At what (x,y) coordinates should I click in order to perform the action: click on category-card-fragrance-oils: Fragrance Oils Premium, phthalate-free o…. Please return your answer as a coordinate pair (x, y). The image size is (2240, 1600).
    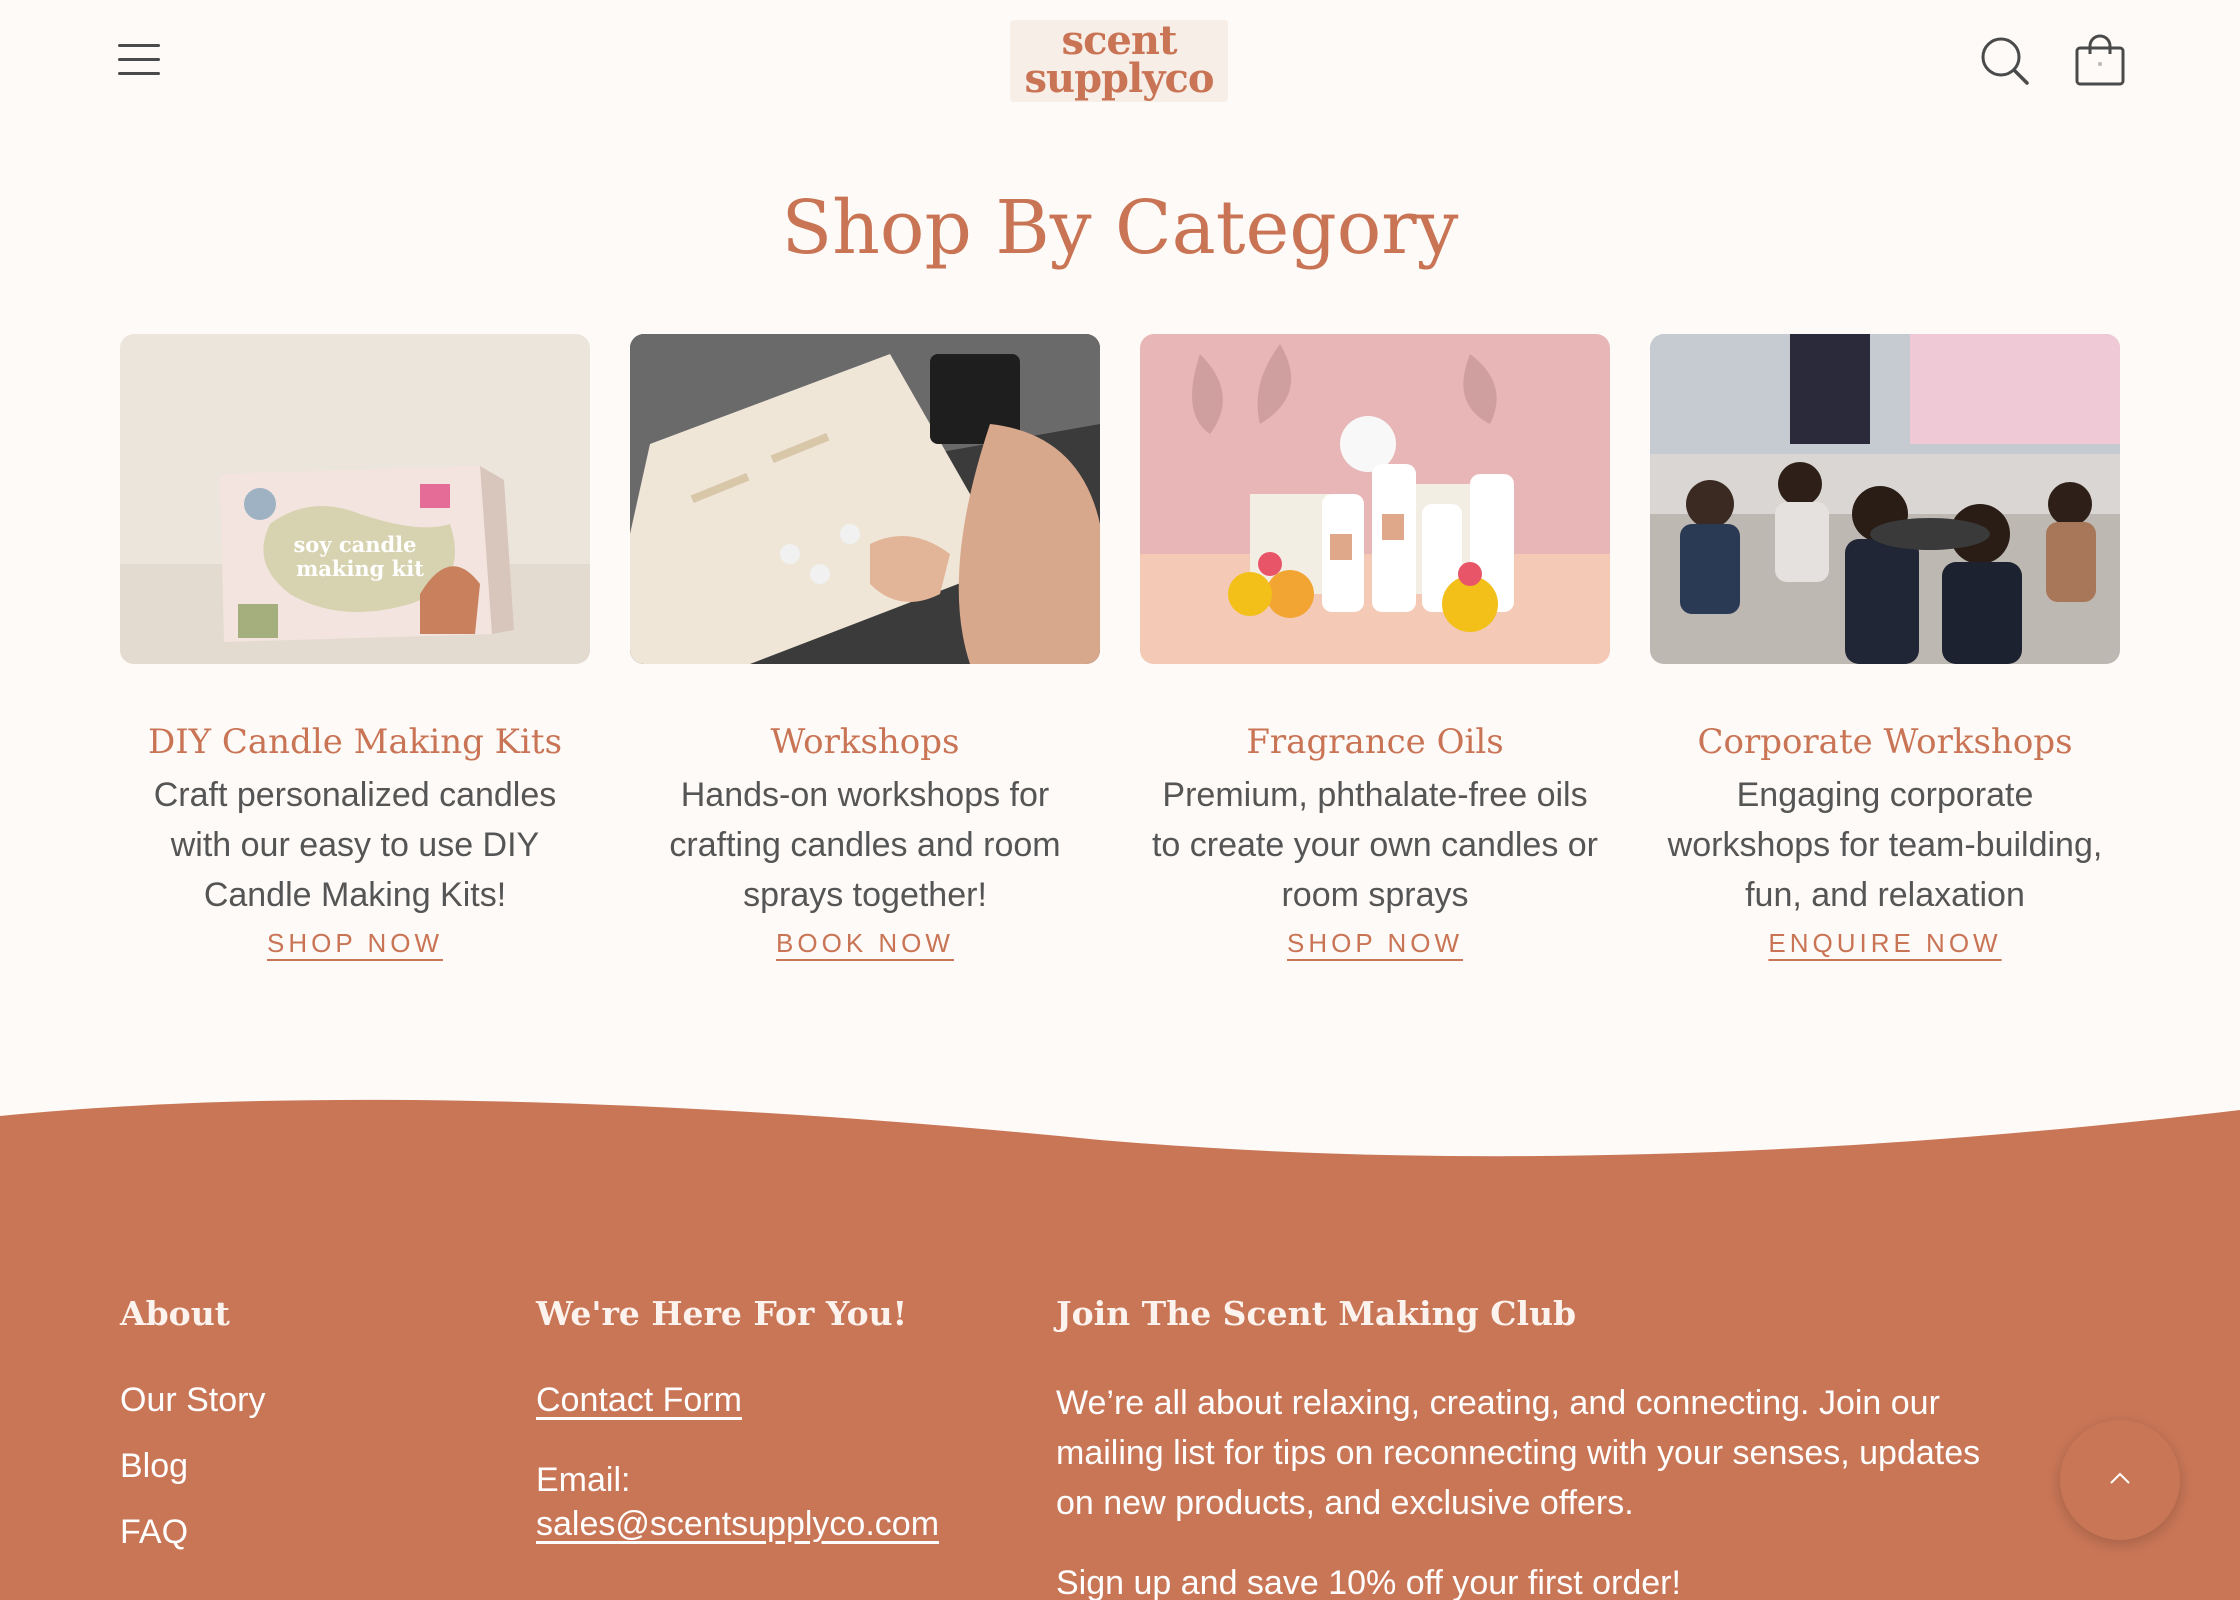
    Looking at the image, I should click on (1375, 654).